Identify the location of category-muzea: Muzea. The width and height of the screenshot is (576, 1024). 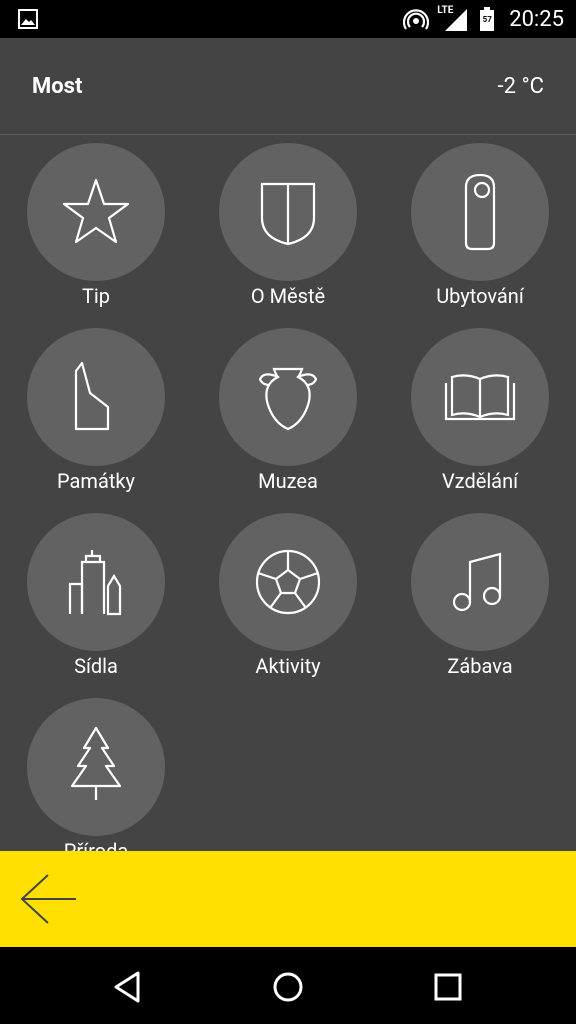
(288, 412).